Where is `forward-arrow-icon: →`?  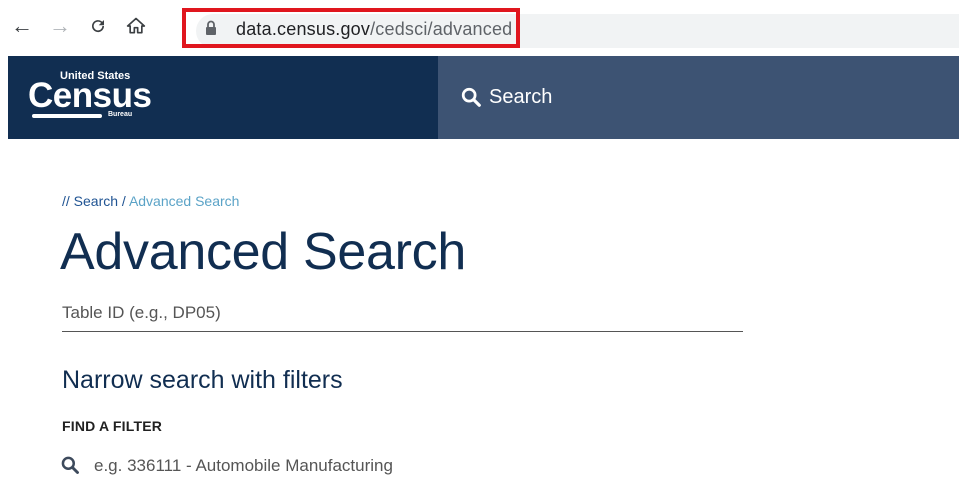 forward-arrow-icon: → is located at coordinates (60, 26).